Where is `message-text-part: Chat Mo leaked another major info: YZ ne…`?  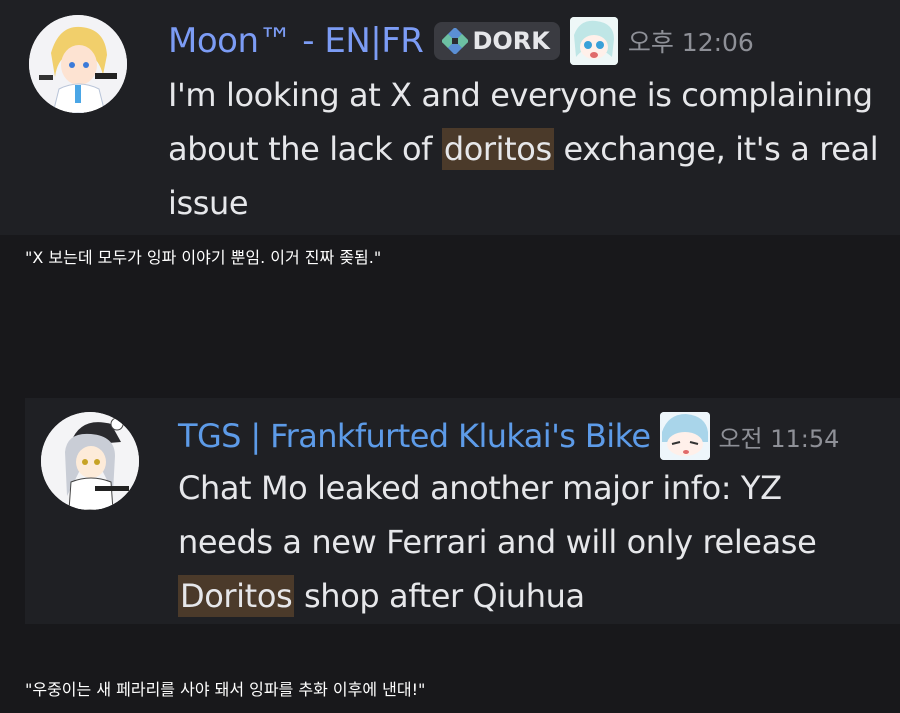
message-text-part: Chat Mo leaked another major info: YZ ne… is located at coordinates (497, 515).